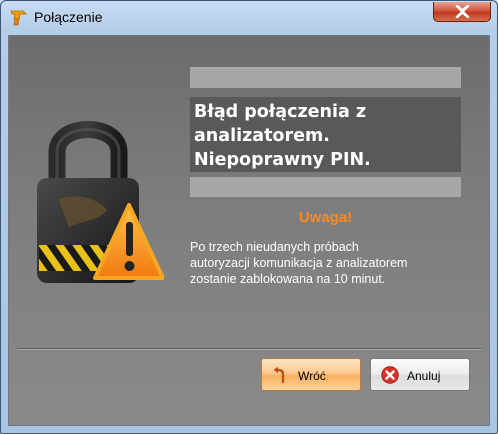 The image size is (498, 434). I want to click on header-bar-top, so click(325, 77).